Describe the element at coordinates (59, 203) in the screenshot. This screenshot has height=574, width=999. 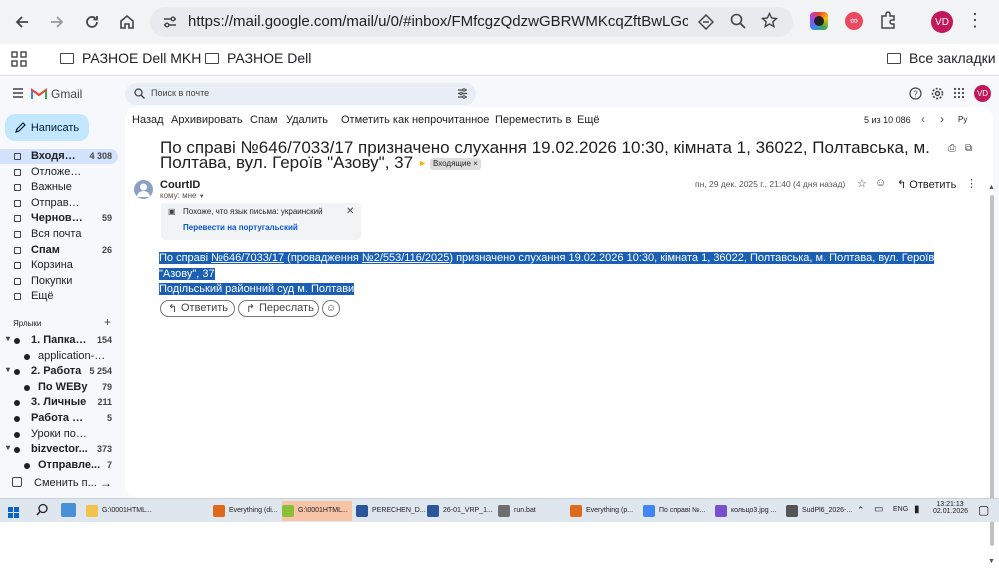
I see `sidebar-item: Отправленные` at that location.